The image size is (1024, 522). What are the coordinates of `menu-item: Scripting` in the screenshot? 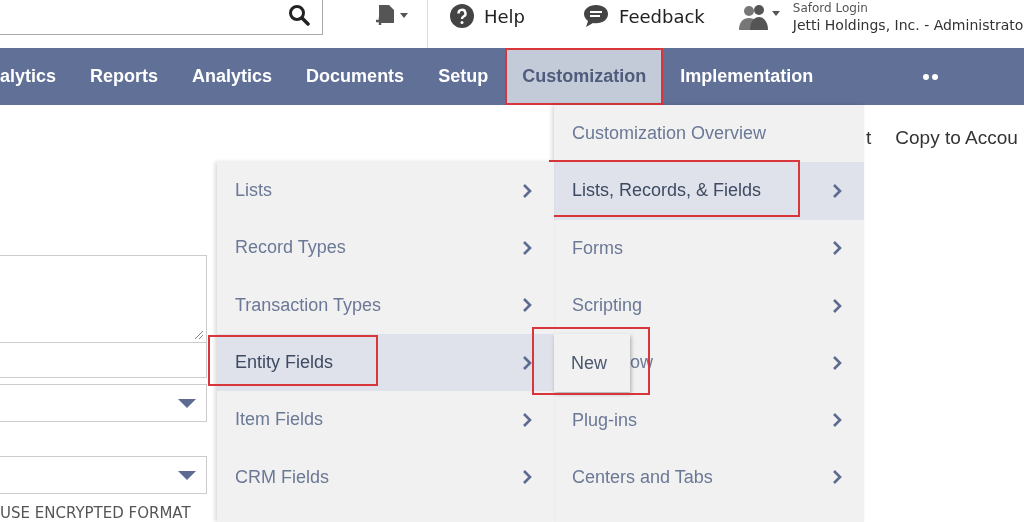 It's located at (709, 305).